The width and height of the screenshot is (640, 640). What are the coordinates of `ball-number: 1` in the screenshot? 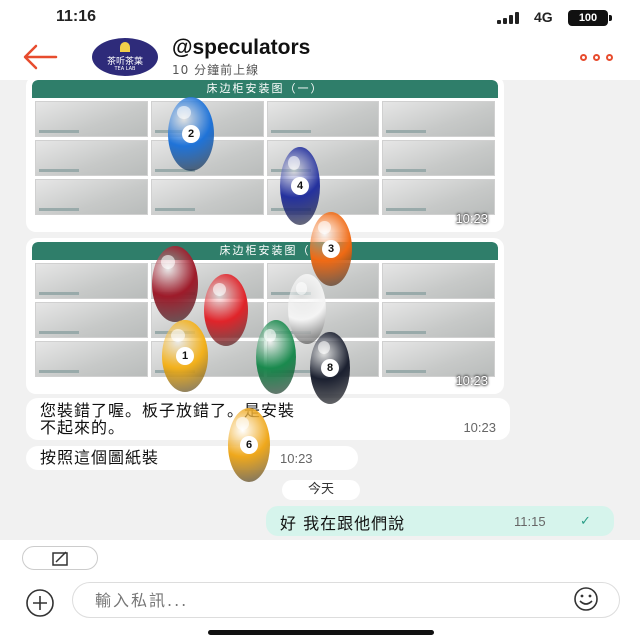 It's located at (185, 356).